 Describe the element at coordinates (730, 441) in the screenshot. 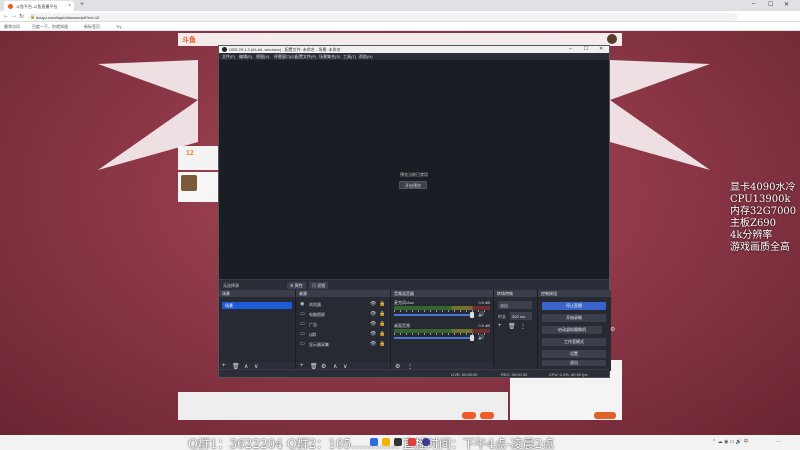

I see `system-tray: ⌃ ☁ ◉ ▭ 🔊 中` at that location.